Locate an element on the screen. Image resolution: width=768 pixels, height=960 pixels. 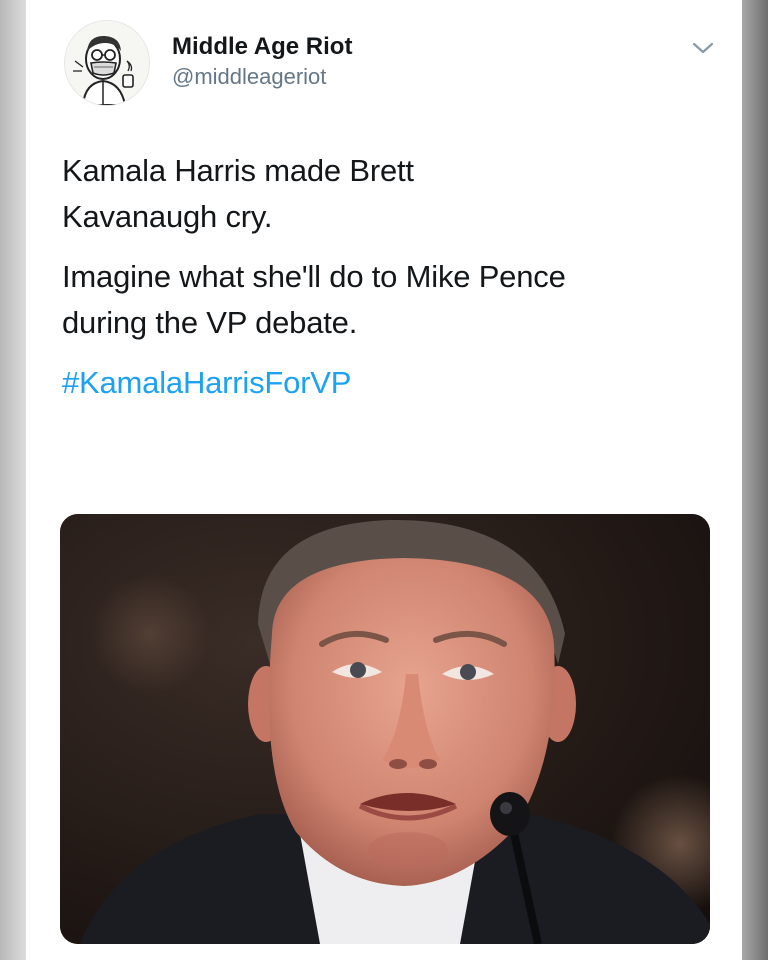
screen-edge-left is located at coordinates (13, 480).